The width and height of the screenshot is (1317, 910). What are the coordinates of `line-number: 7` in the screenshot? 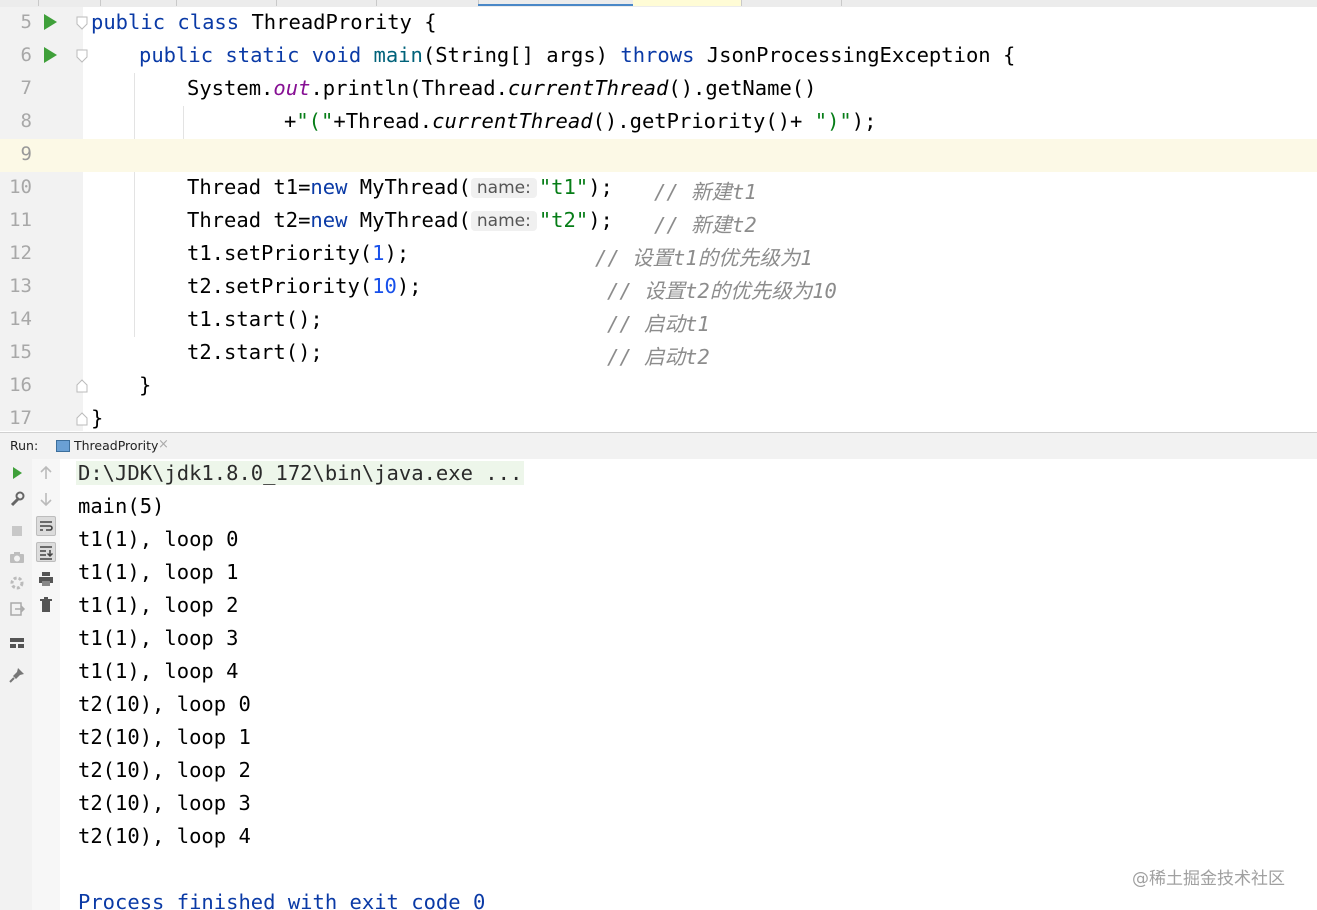 It's located at (26, 88).